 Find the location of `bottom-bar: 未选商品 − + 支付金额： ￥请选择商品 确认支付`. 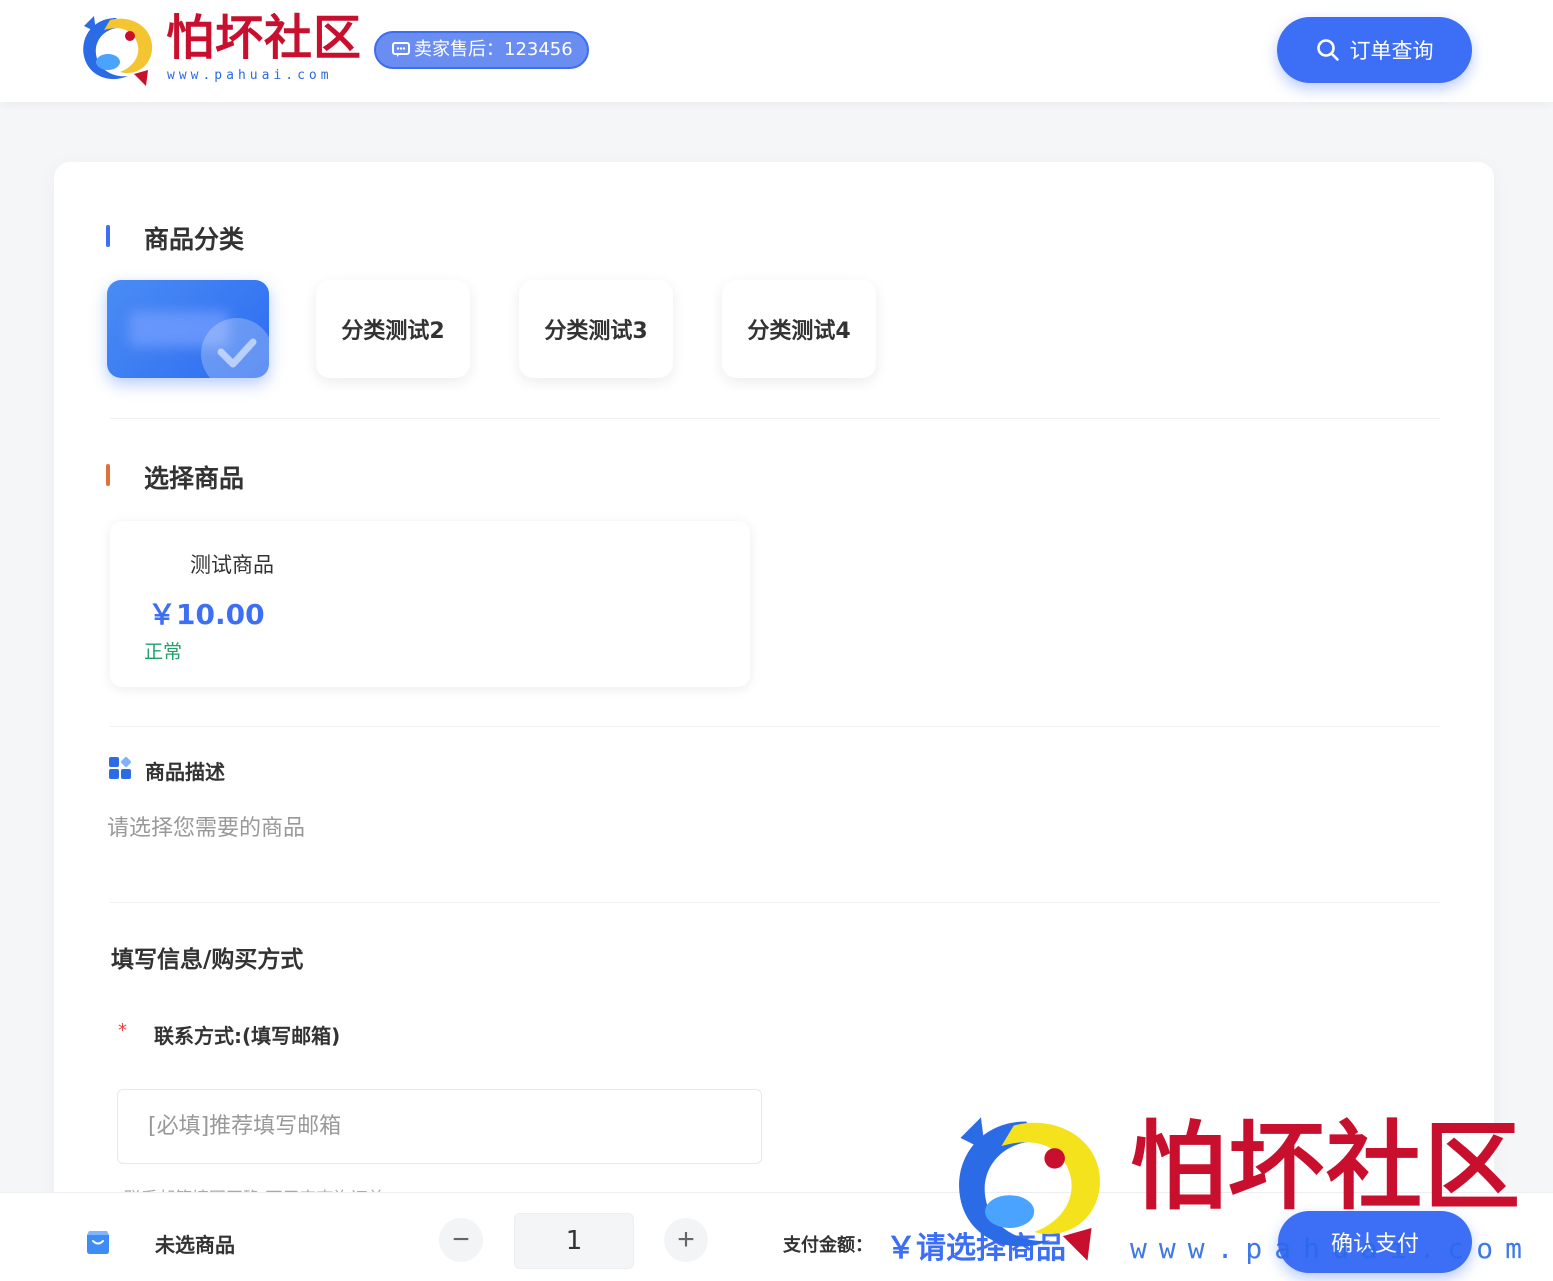

bottom-bar: 未选商品 − + 支付金额： ￥请选择商品 确认支付 is located at coordinates (776, 1236).